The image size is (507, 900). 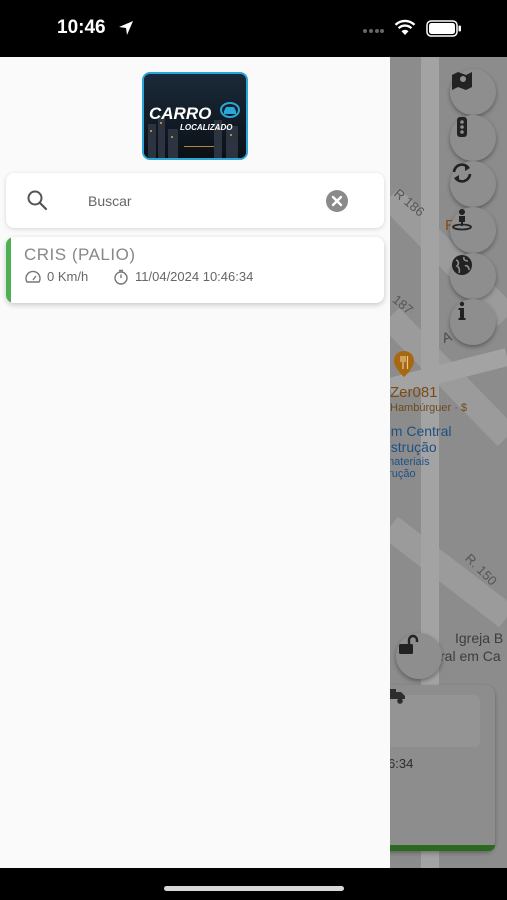 What do you see at coordinates (33, 276) in the screenshot?
I see `speedometer-icon` at bounding box center [33, 276].